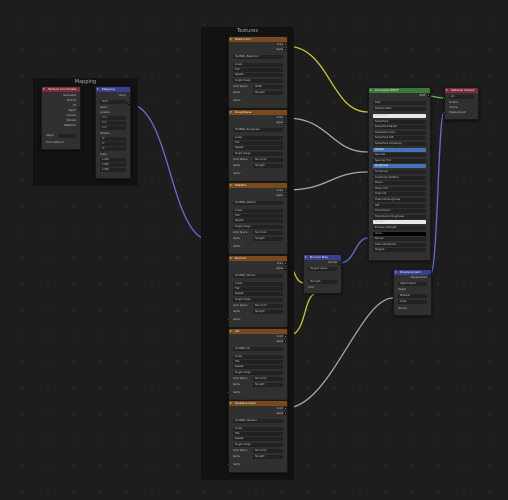 The height and width of the screenshot is (500, 508). What do you see at coordinates (399, 109) in the screenshot?
I see `subsurface-method-dropdown: Random Walk` at bounding box center [399, 109].